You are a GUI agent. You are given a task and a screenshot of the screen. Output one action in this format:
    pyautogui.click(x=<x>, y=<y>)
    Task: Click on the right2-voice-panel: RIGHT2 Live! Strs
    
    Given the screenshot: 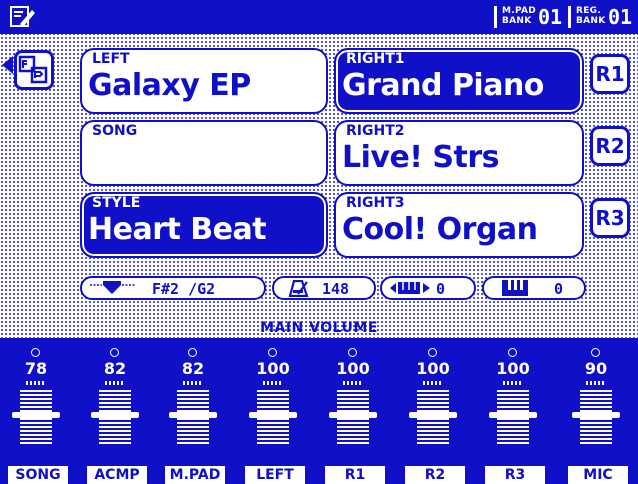 What is the action you would take?
    pyautogui.click(x=459, y=153)
    